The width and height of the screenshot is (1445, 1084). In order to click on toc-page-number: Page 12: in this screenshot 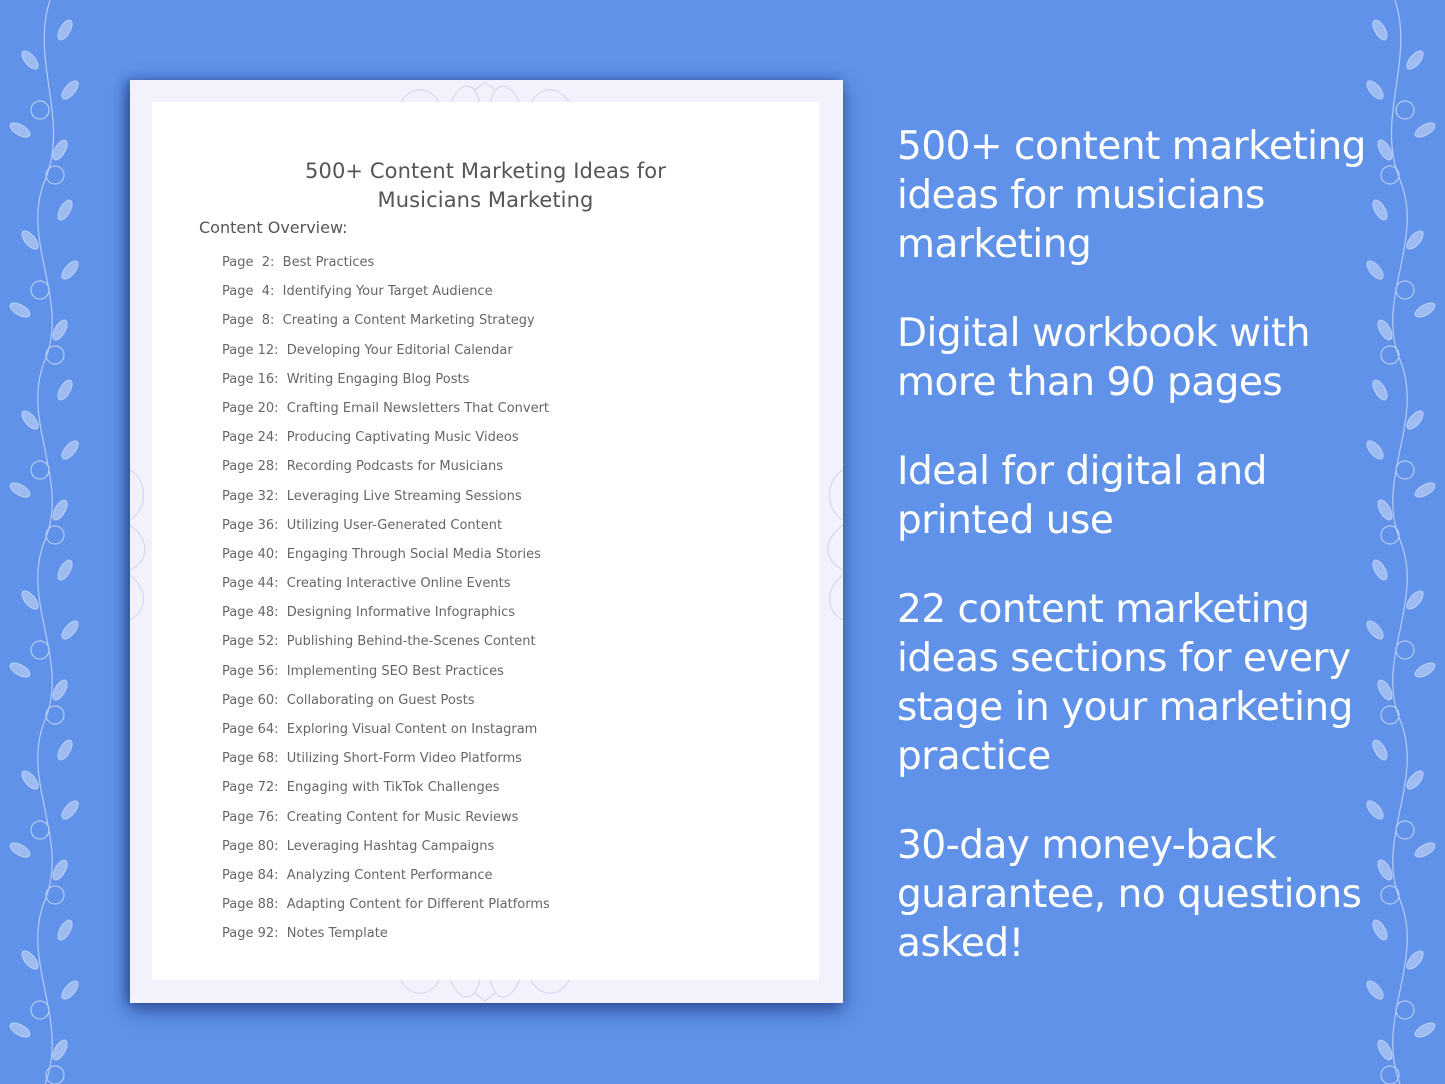, I will do `click(250, 350)`.